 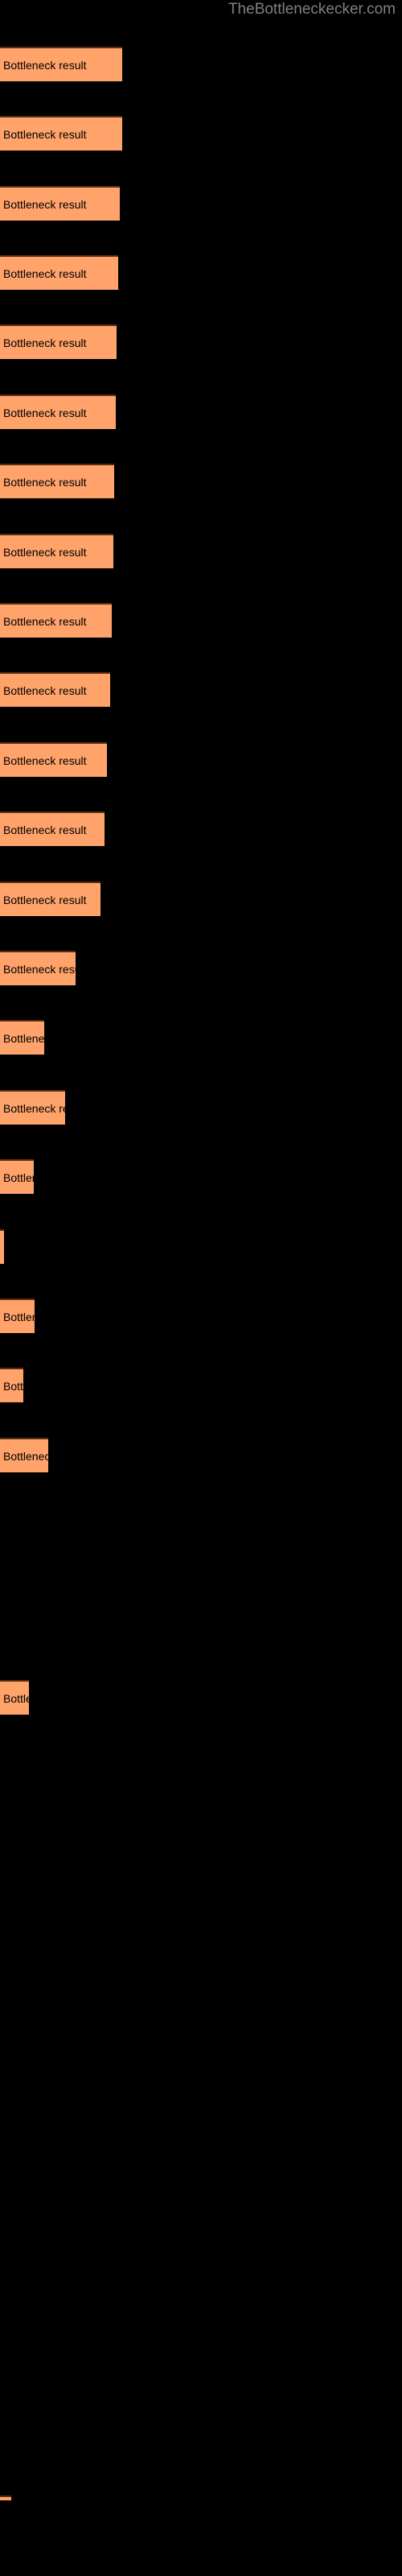 I want to click on bottom-bar-sliver, so click(x=5, y=2498).